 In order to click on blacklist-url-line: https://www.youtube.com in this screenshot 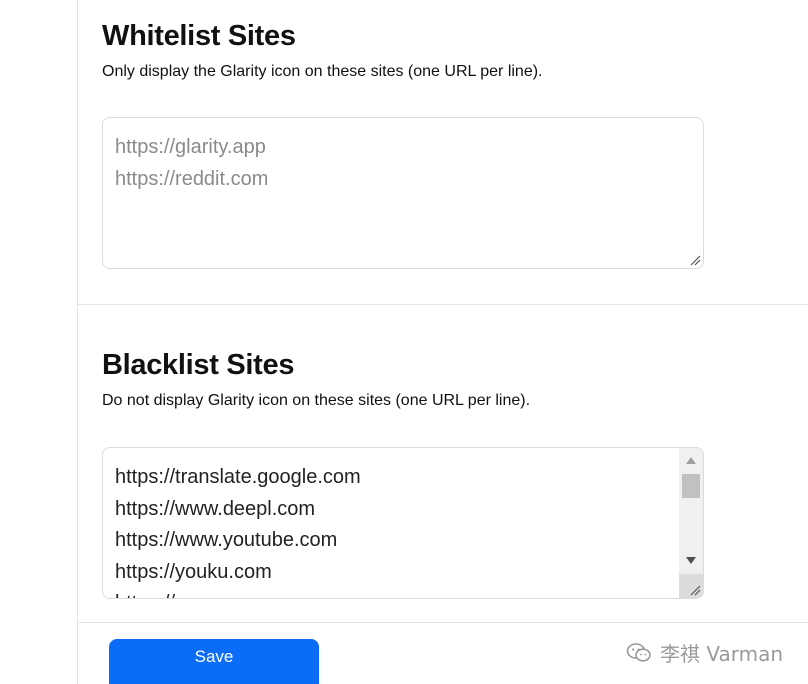, I will do `click(226, 540)`.